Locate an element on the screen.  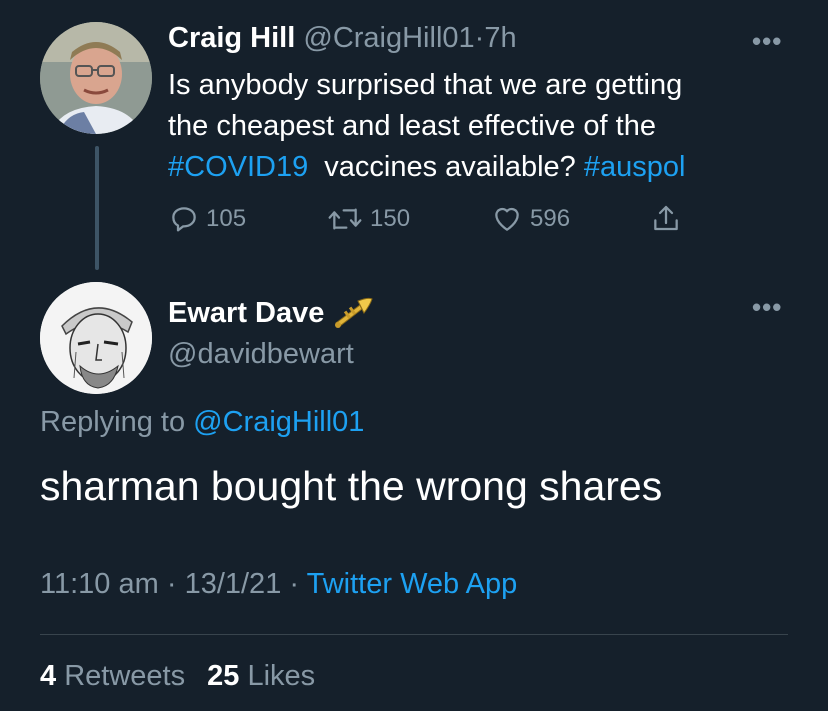
reply-button: 105 is located at coordinates (207, 219).